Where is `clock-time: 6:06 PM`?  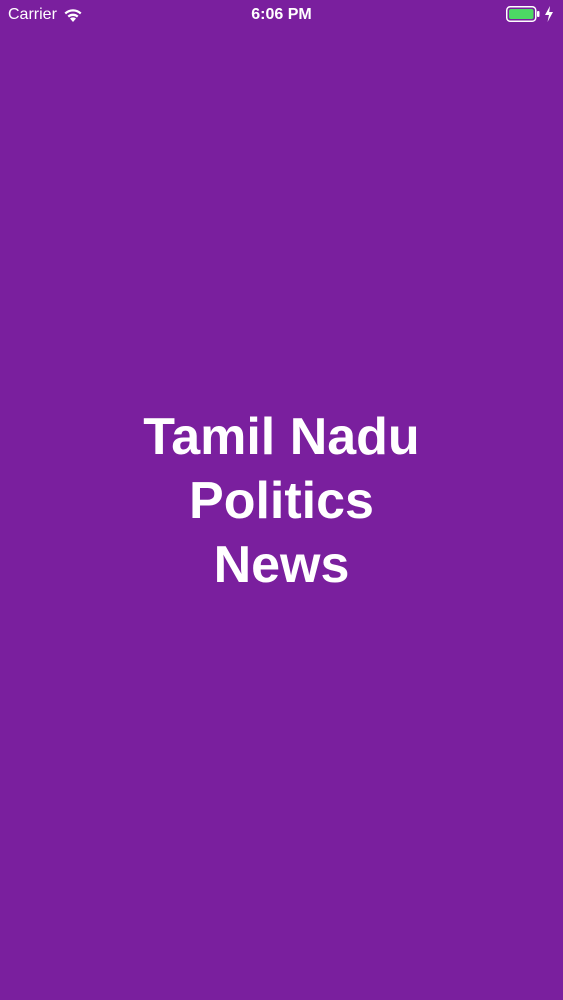
clock-time: 6:06 PM is located at coordinates (281, 14).